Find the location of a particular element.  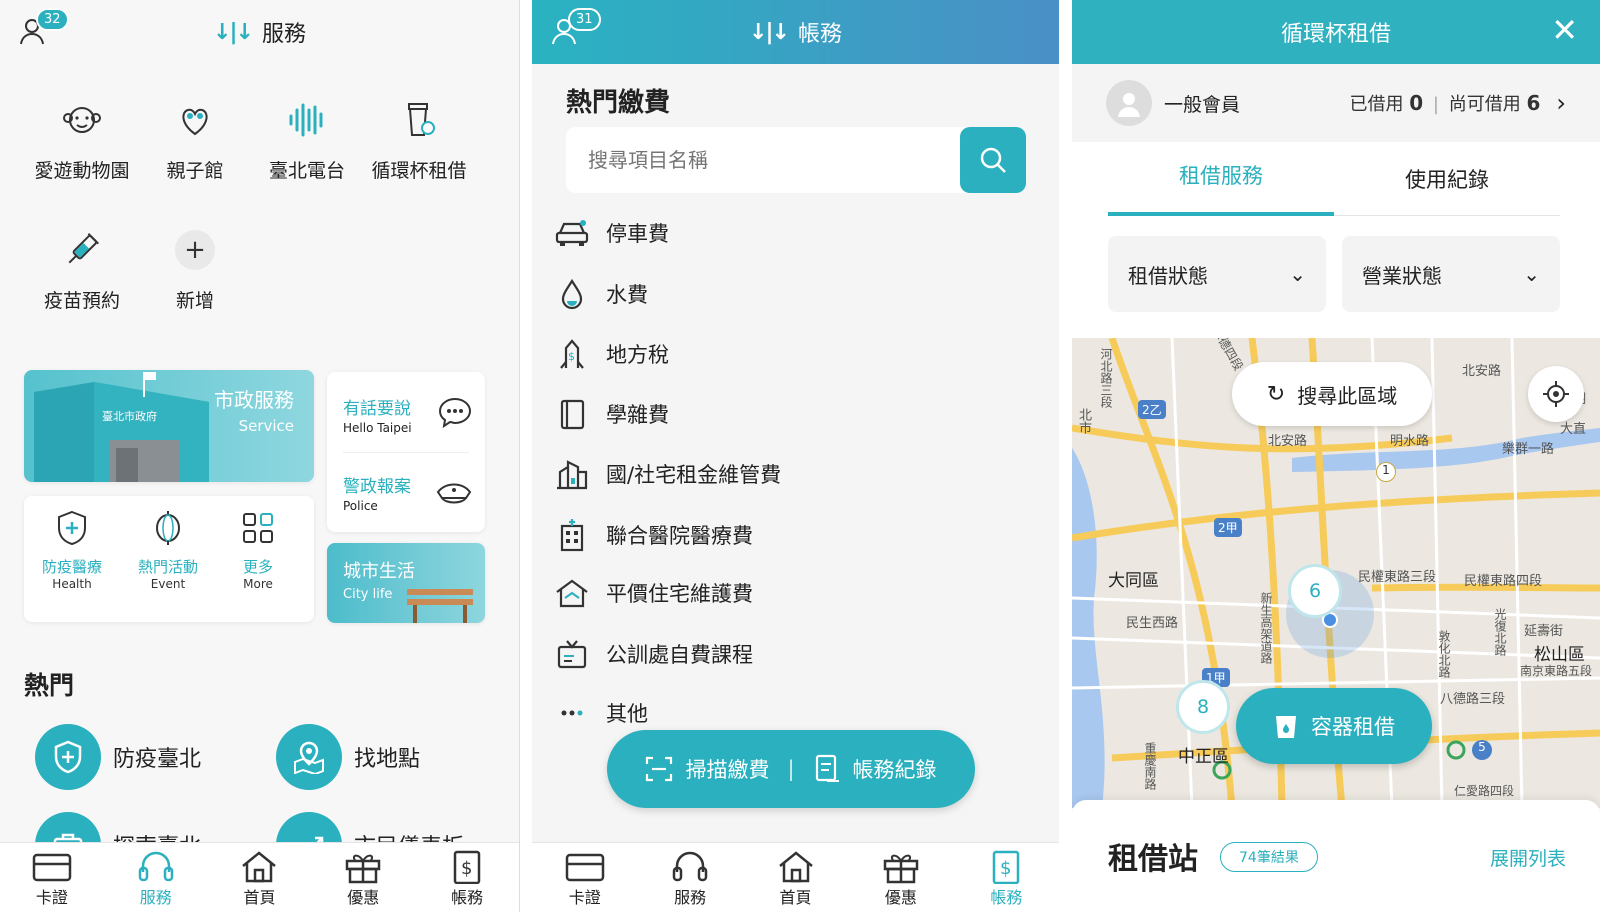

route-badge: 2乙 is located at coordinates (1152, 409).